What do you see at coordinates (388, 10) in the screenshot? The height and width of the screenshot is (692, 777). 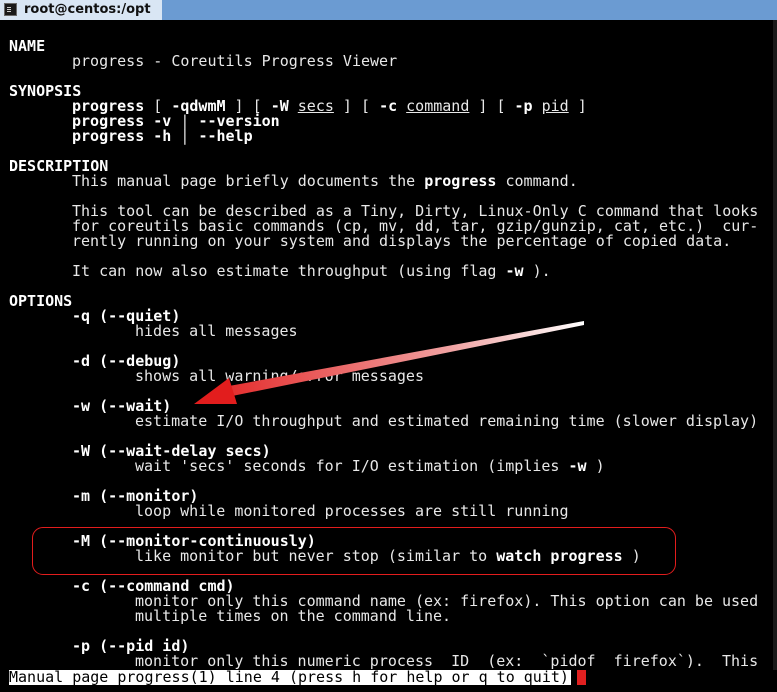 I see `window-titlebar: root@centos:/opt` at bounding box center [388, 10].